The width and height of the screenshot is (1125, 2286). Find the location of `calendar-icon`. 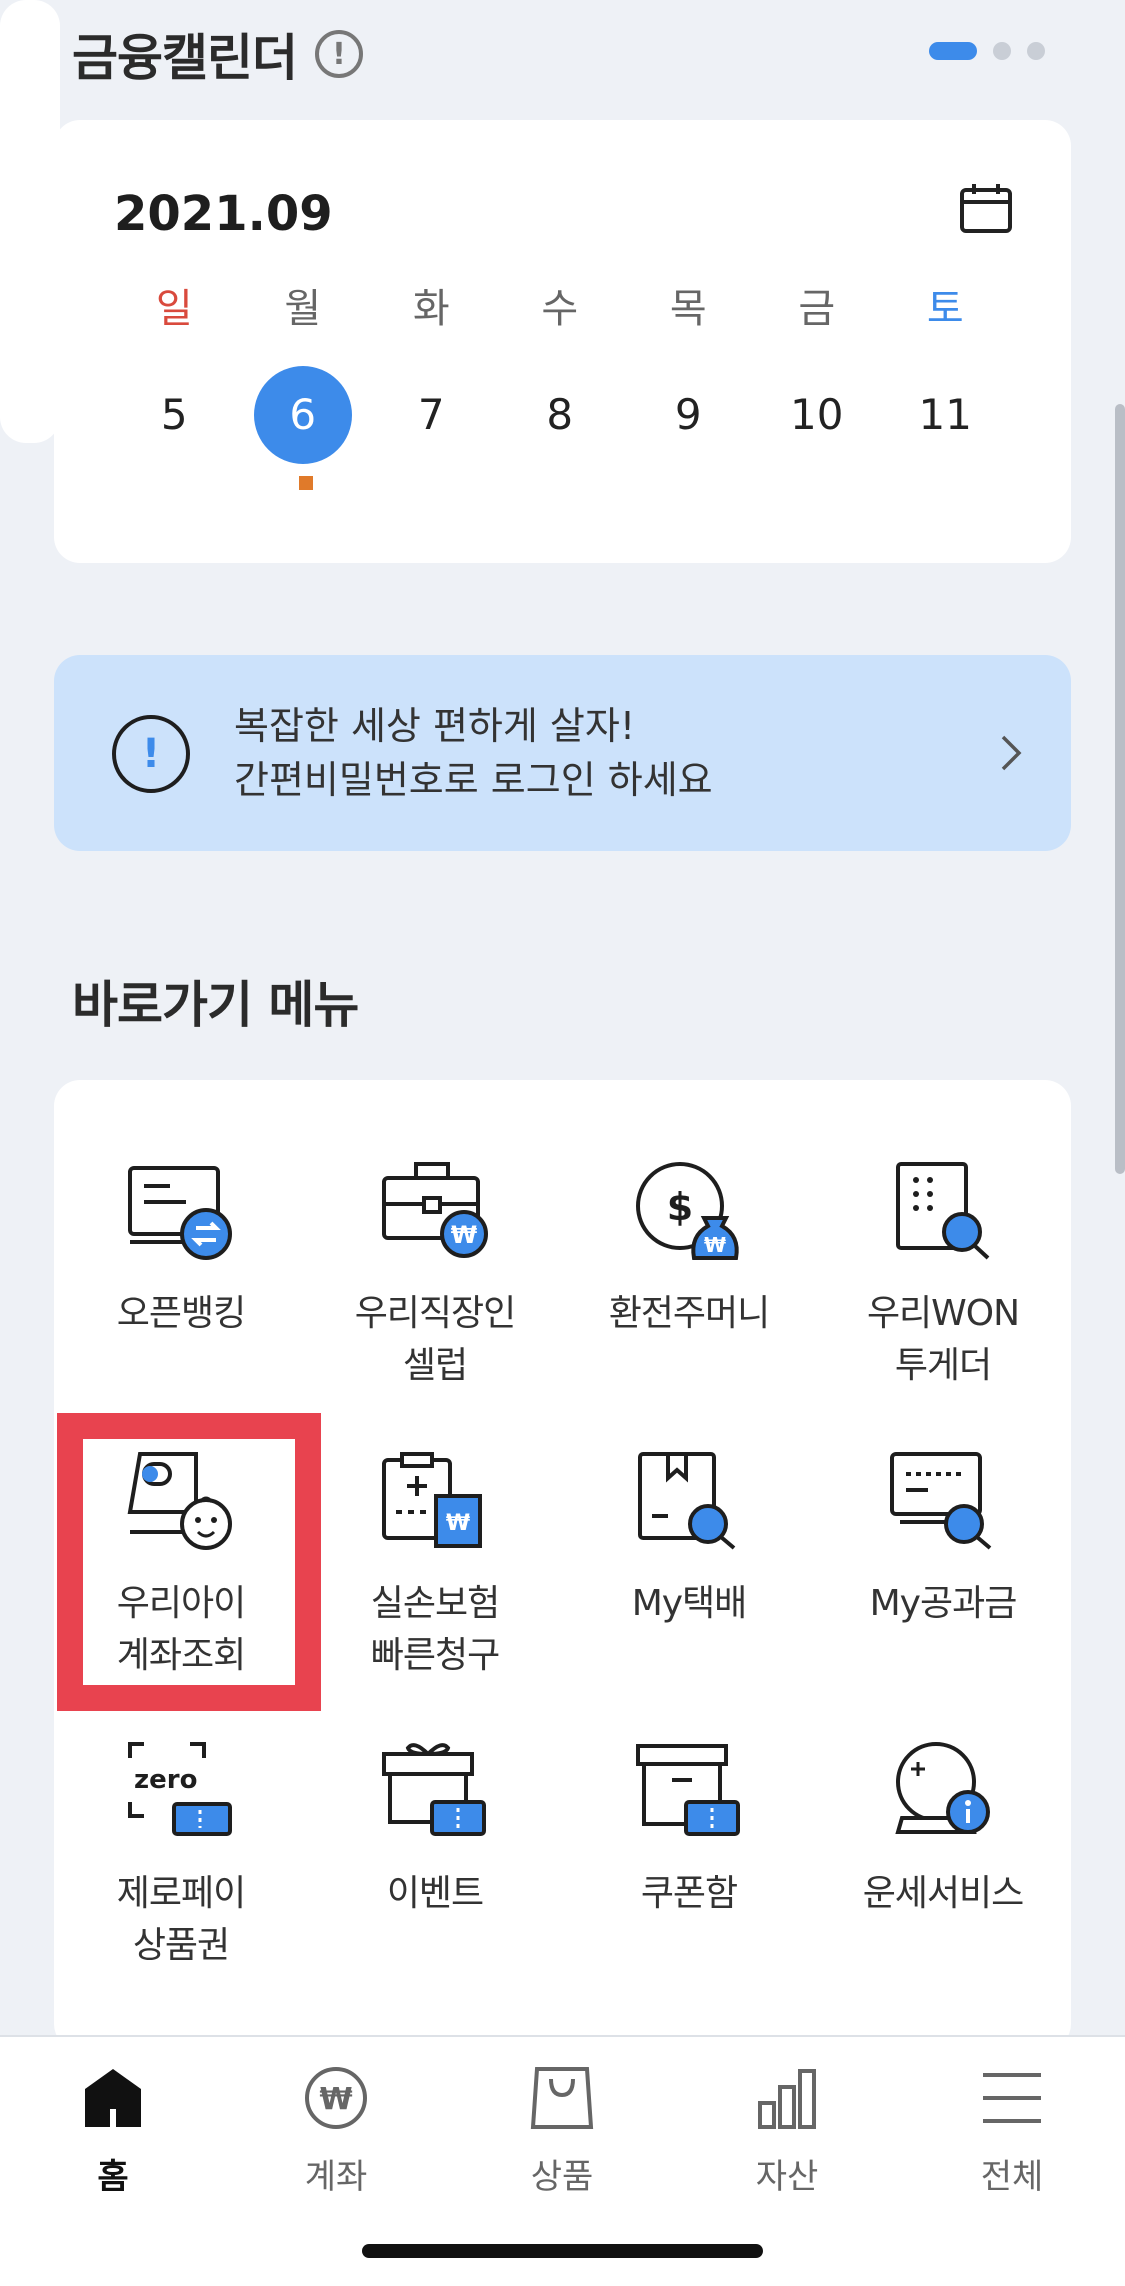

calendar-icon is located at coordinates (986, 208).